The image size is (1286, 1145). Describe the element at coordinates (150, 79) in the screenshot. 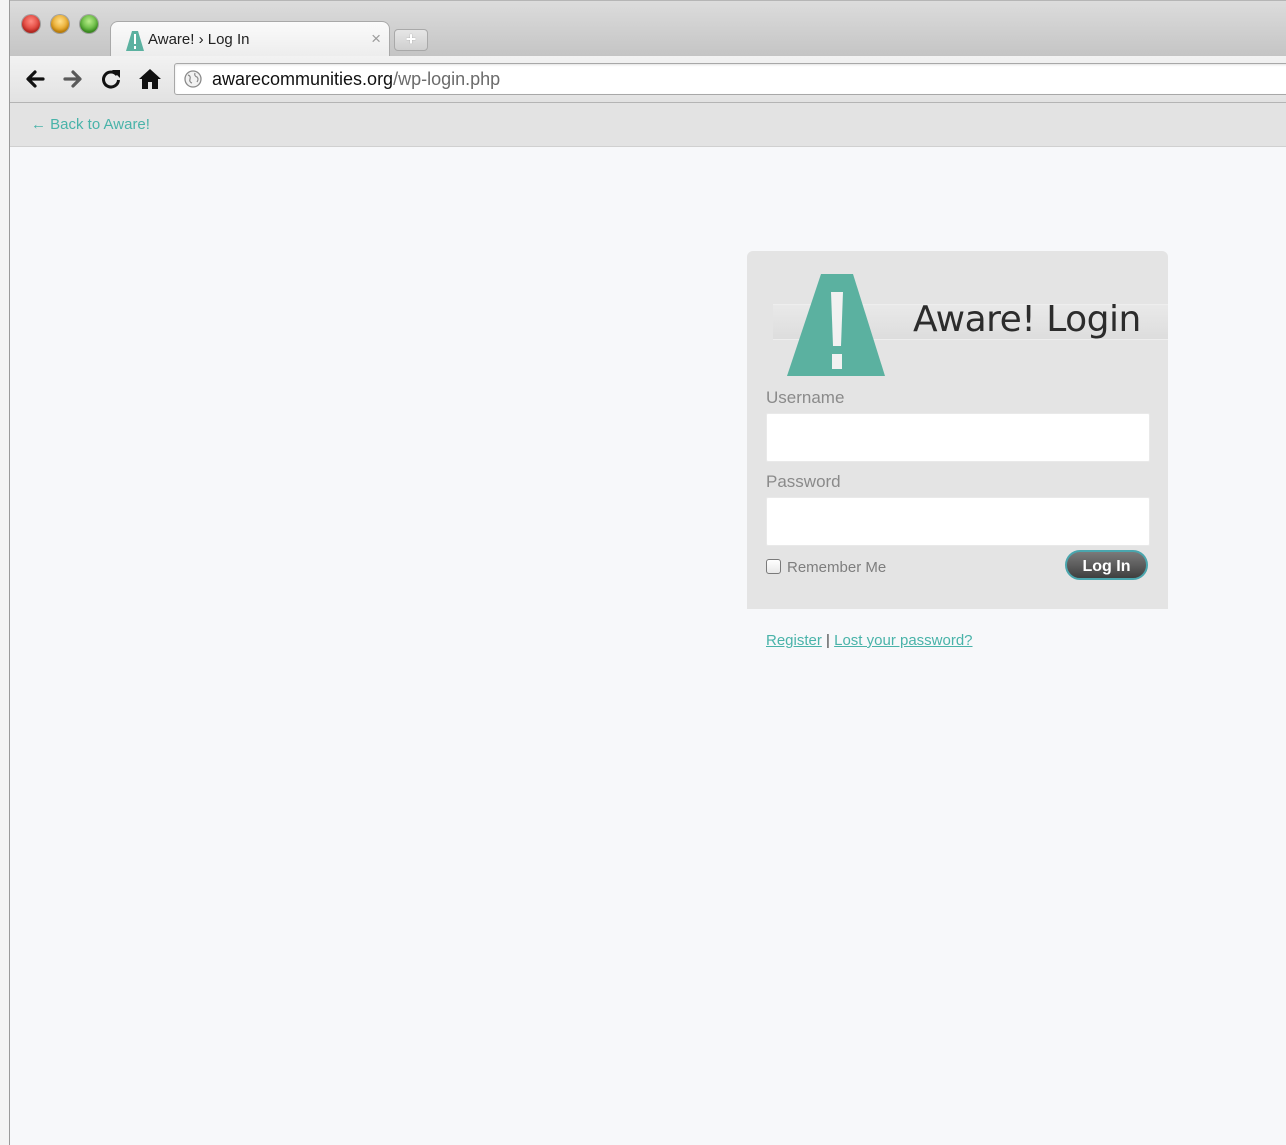

I see `home-icon` at that location.